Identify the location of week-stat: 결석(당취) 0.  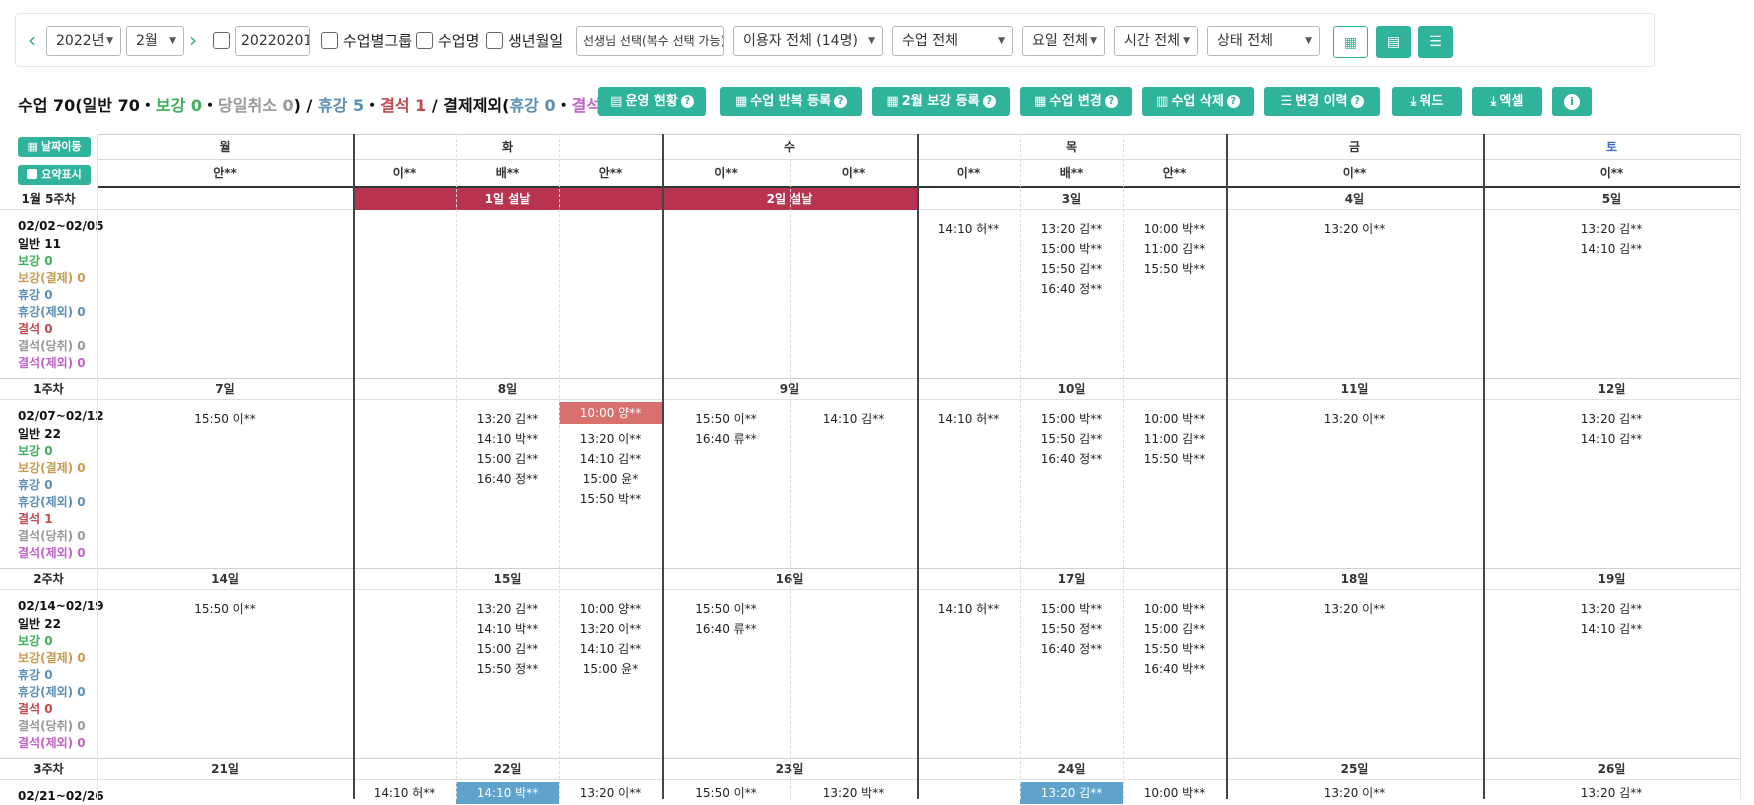
(52, 346).